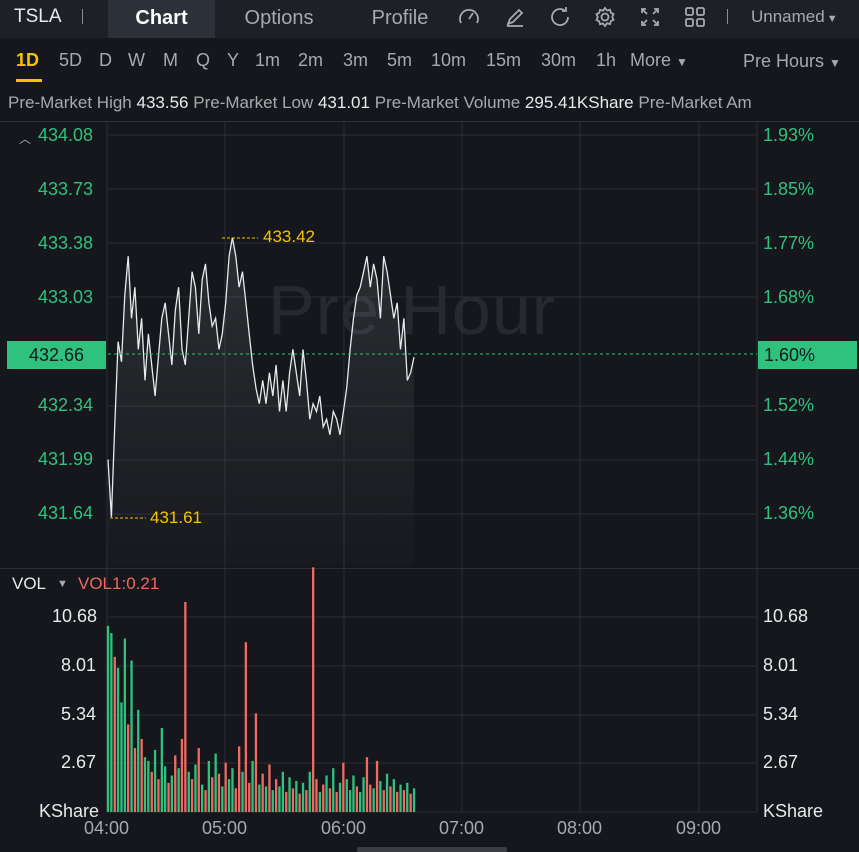  What do you see at coordinates (789, 243) in the screenshot?
I see `percent-axis-label: 1.77%` at bounding box center [789, 243].